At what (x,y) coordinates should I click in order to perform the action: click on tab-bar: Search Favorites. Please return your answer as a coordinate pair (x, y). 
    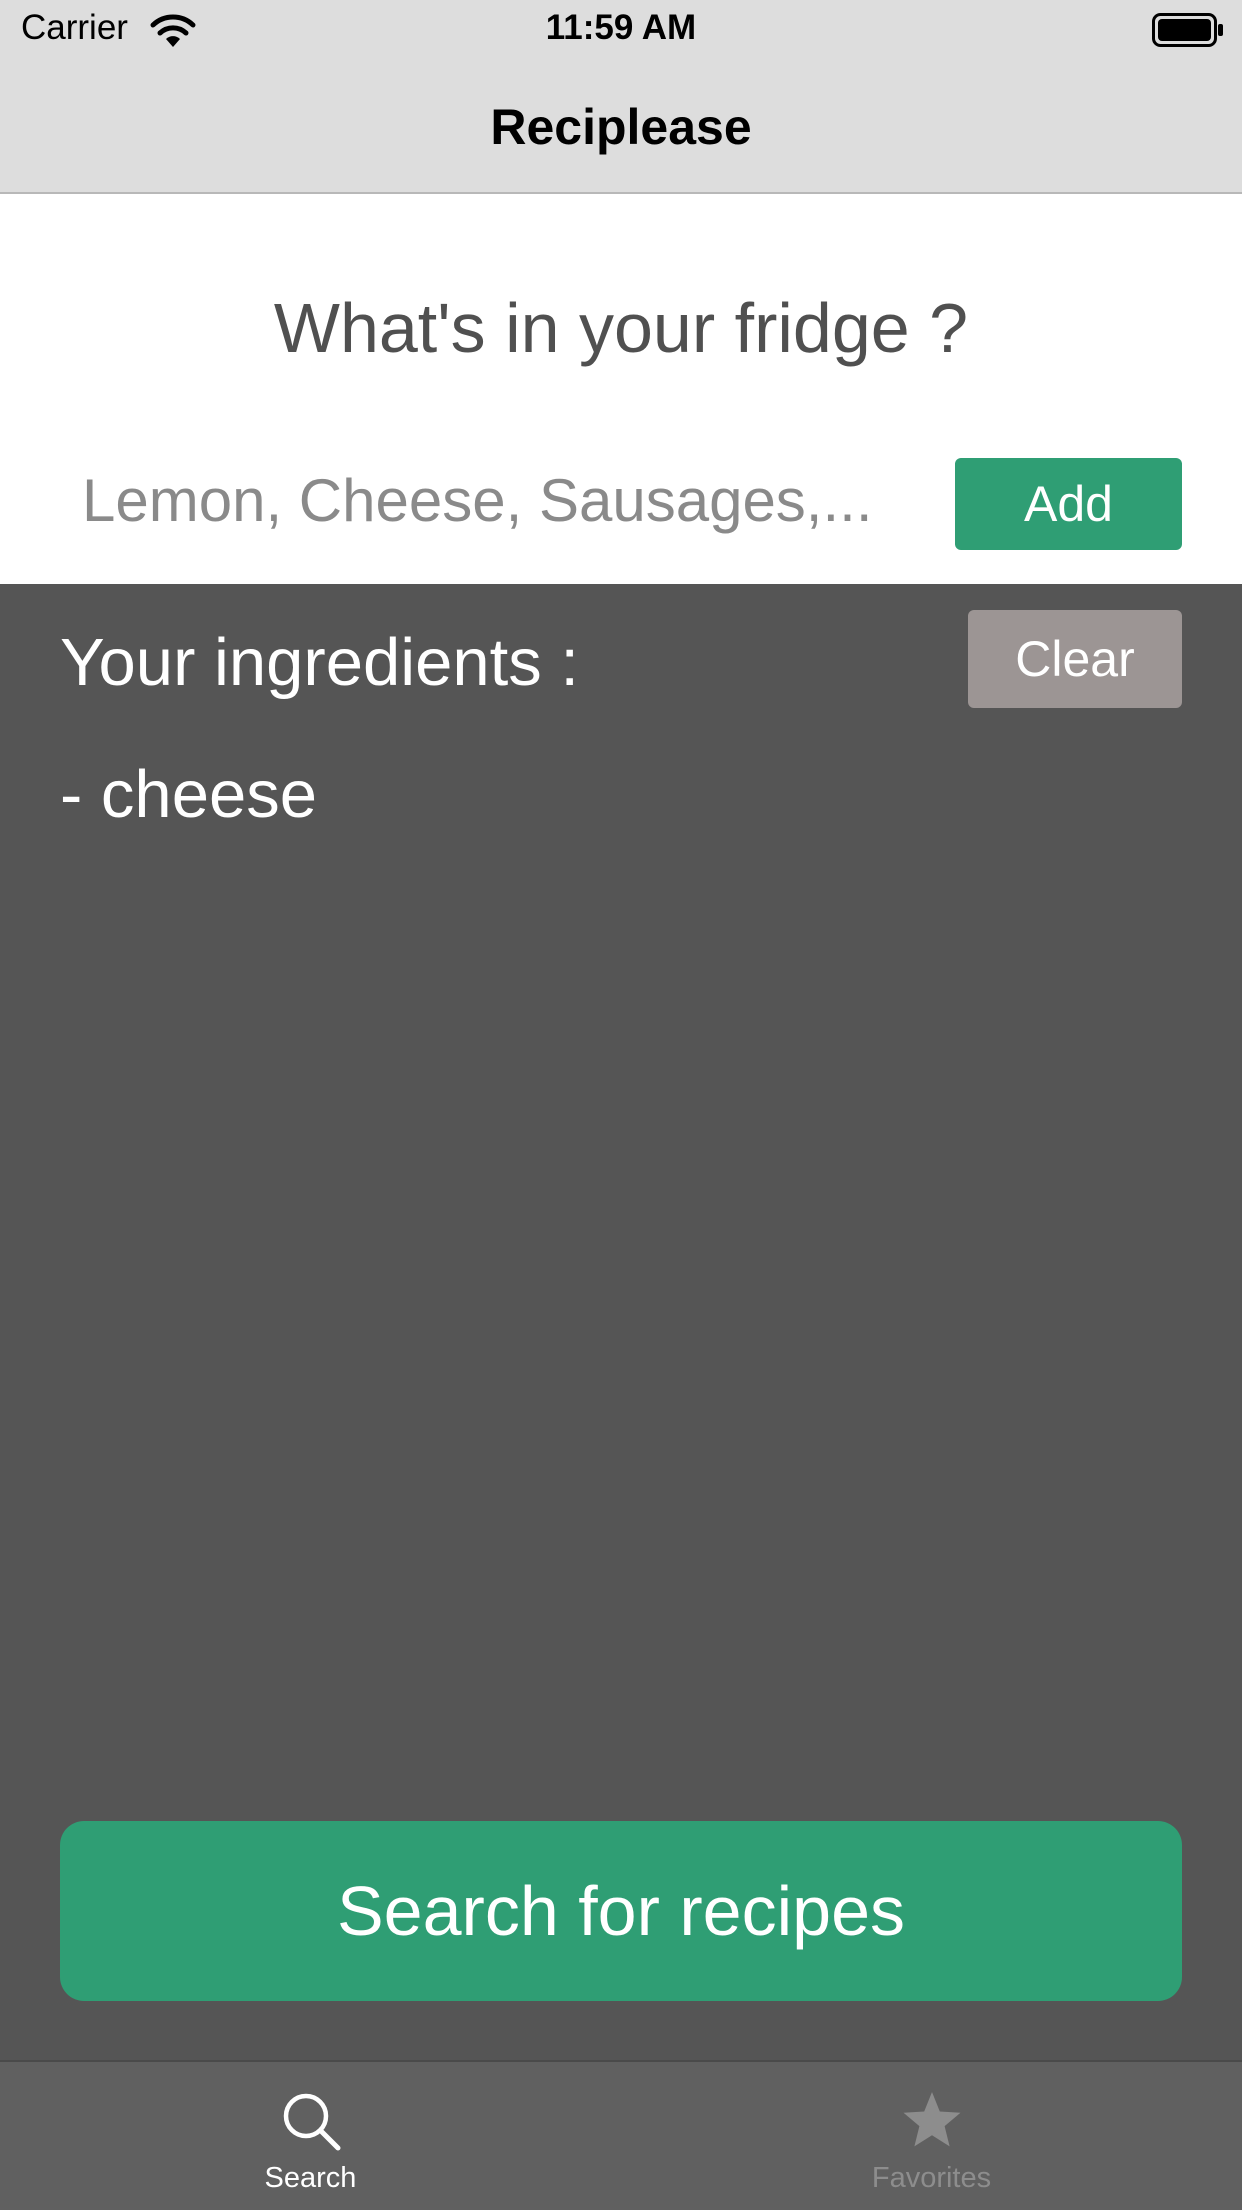
    Looking at the image, I should click on (621, 2135).